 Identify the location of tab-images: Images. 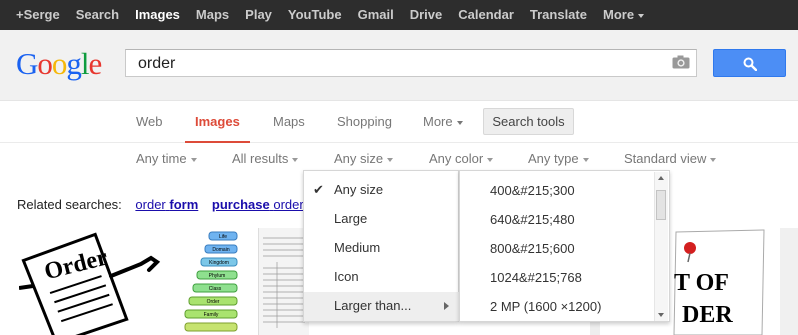
(217, 121).